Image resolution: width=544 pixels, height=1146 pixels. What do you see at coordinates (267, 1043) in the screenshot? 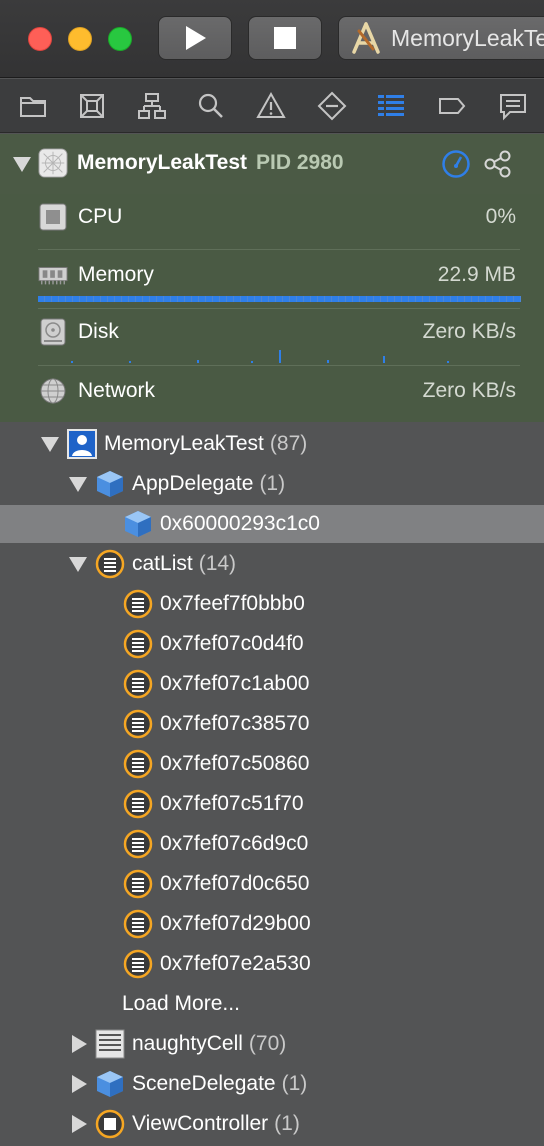
I see `naughty-cell-count: (70)` at bounding box center [267, 1043].